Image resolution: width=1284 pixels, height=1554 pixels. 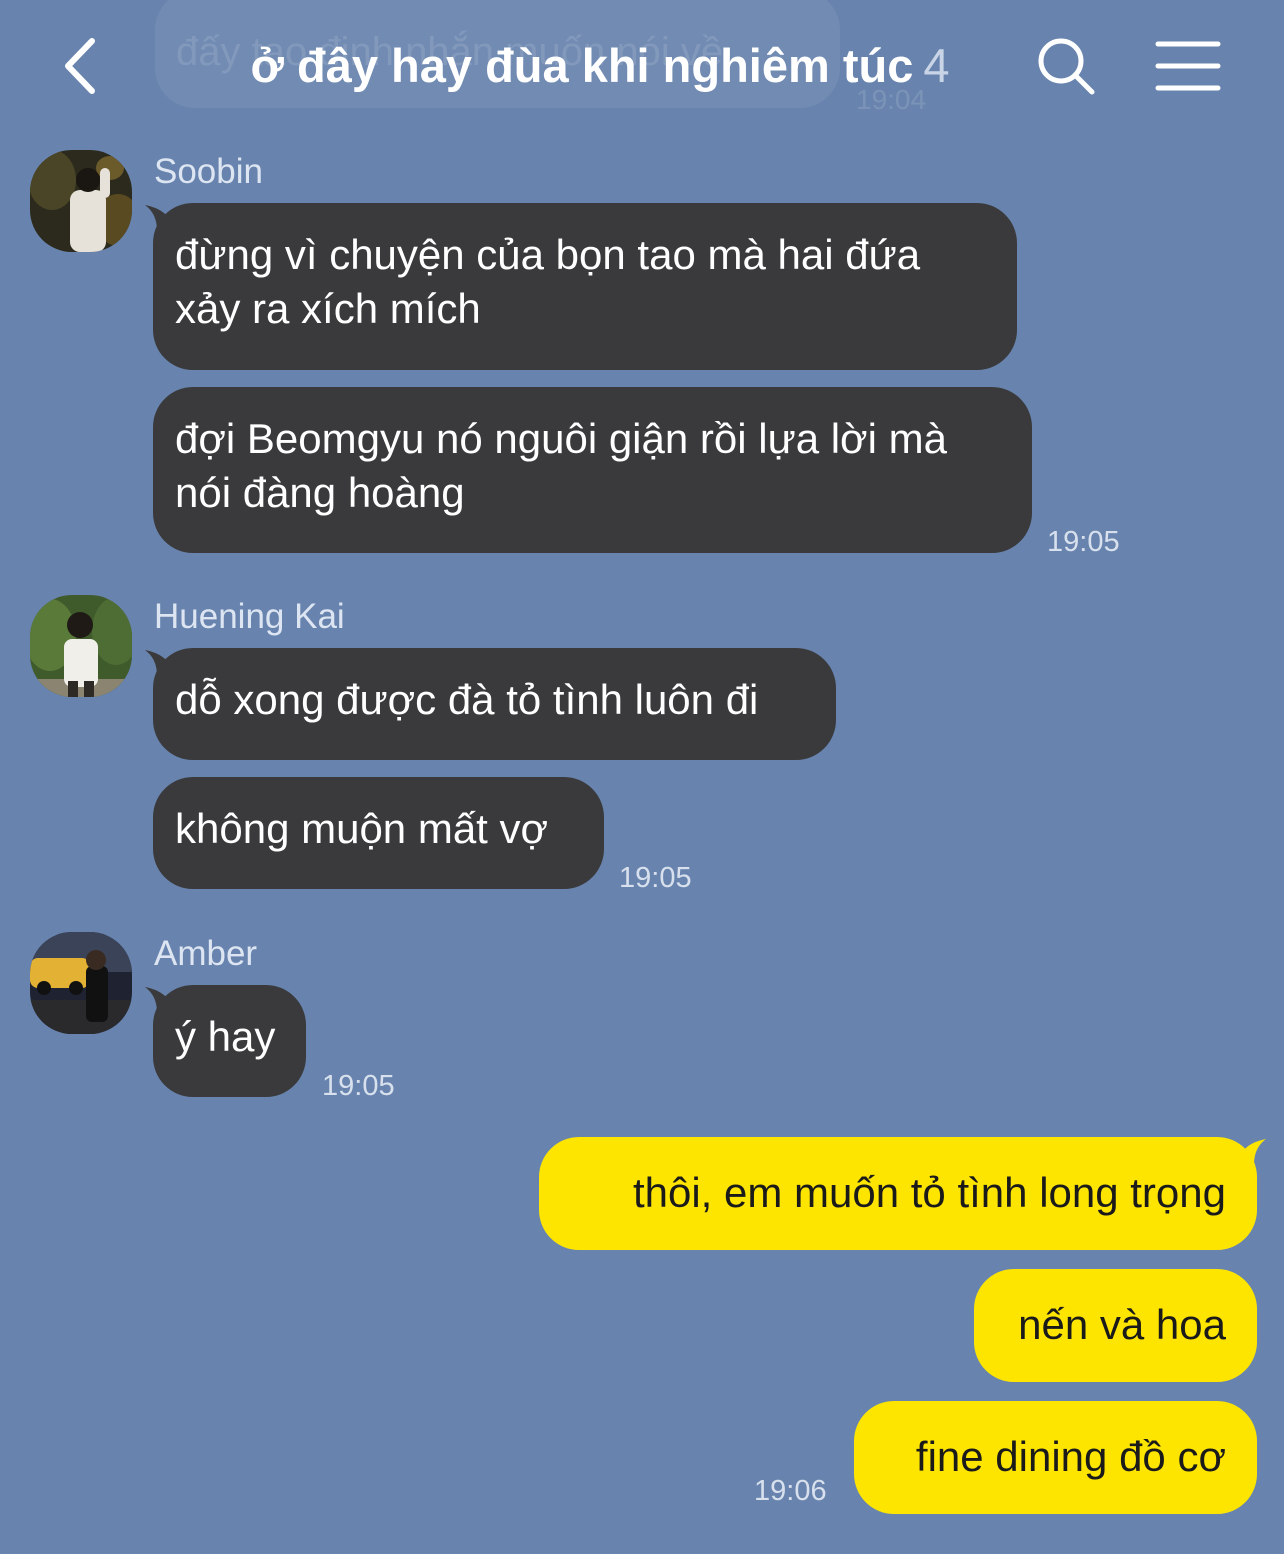 I want to click on search-button, so click(x=1066, y=66).